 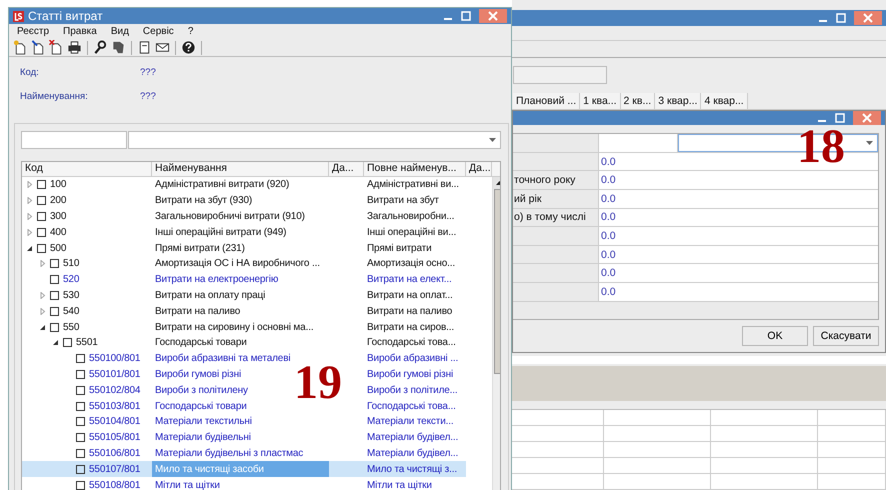 What do you see at coordinates (87, 422) in the screenshot?
I see `tree-row: 550104/801` at bounding box center [87, 422].